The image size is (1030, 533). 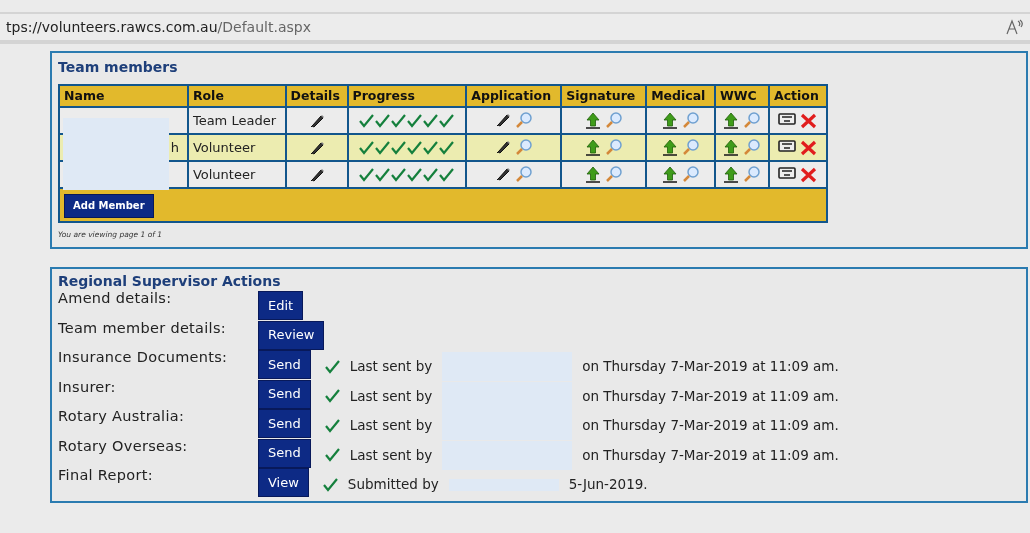 I want to click on action-label: Rotary Australia:, so click(x=122, y=416).